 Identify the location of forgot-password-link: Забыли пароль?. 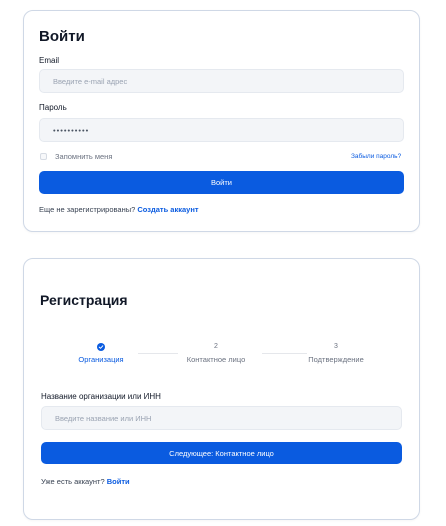
(376, 156).